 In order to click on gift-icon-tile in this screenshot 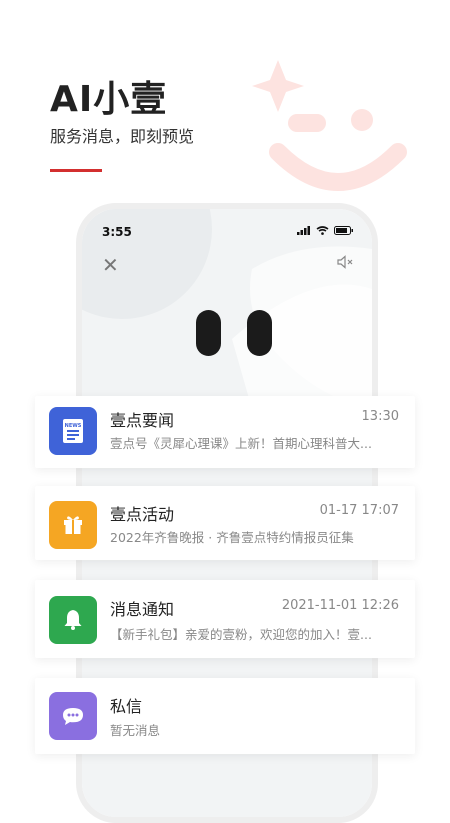, I will do `click(73, 525)`.